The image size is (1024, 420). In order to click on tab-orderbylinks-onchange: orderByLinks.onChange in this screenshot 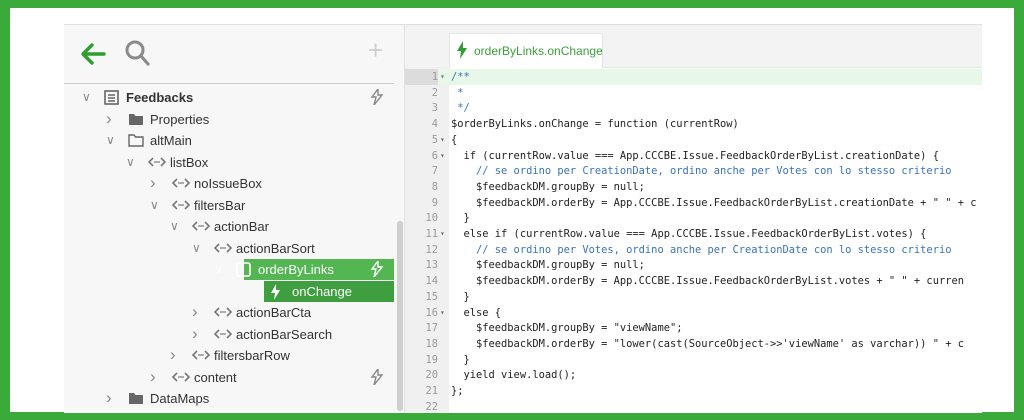, I will do `click(526, 50)`.